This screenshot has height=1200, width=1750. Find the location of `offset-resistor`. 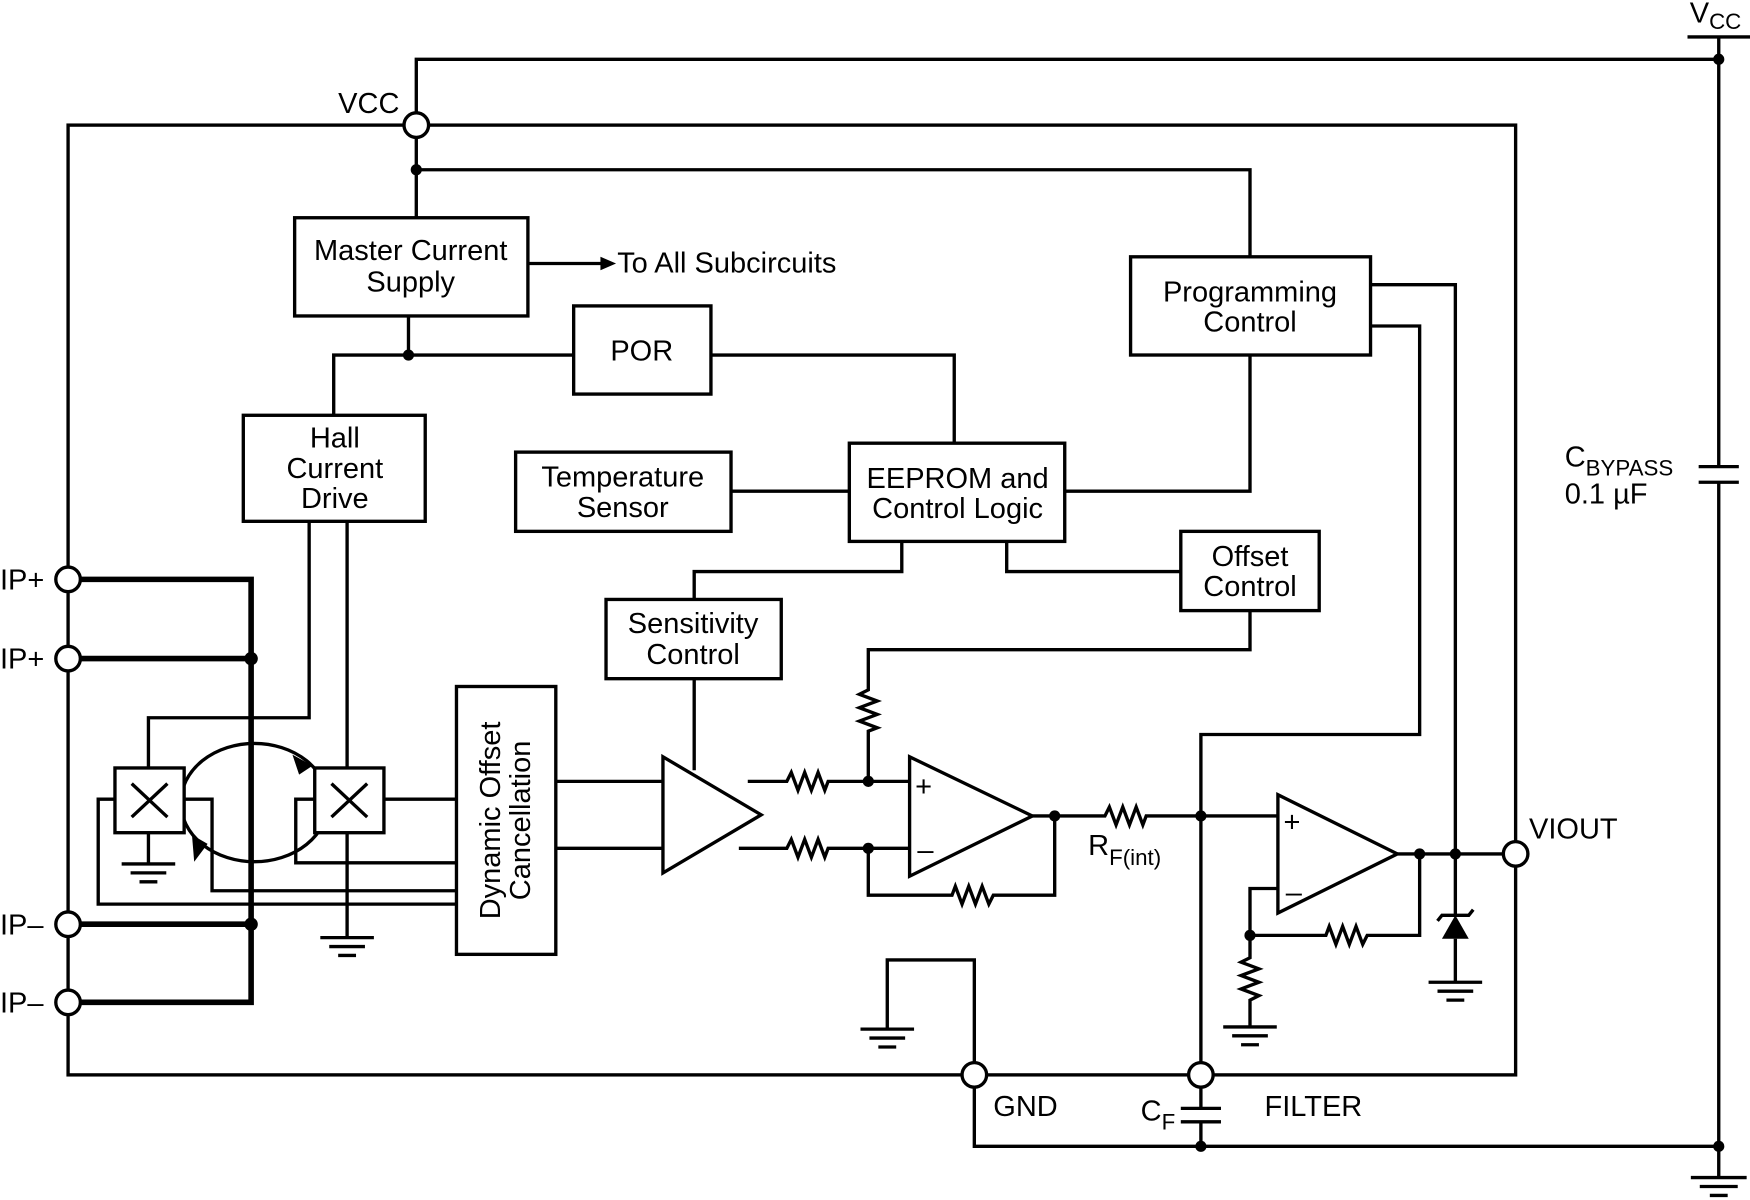

offset-resistor is located at coordinates (868, 734).